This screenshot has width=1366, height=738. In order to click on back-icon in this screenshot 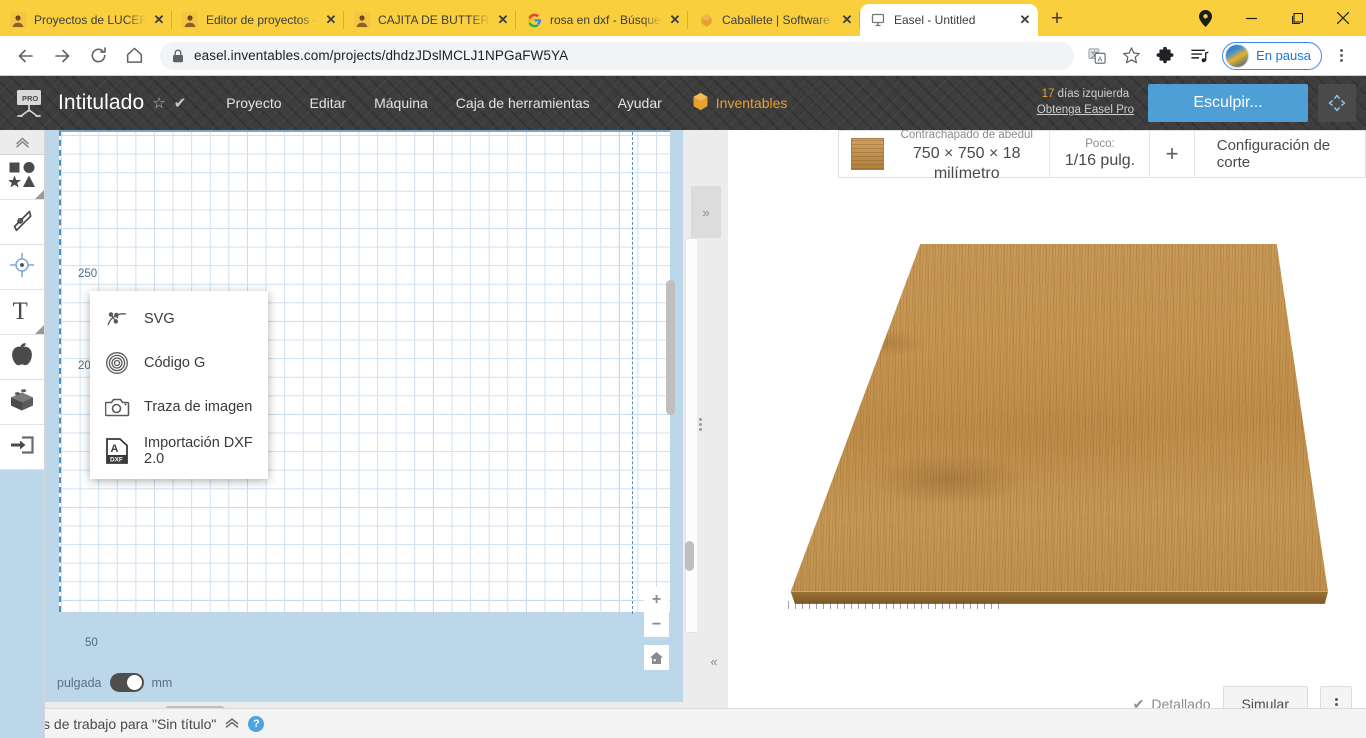, I will do `click(26, 56)`.